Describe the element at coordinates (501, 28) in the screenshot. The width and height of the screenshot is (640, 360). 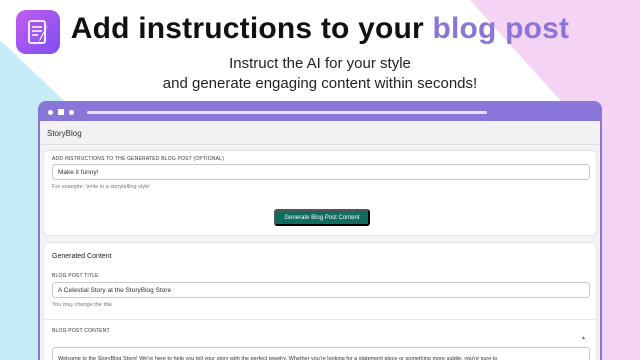
I see `hero-title-accent: blog post` at that location.